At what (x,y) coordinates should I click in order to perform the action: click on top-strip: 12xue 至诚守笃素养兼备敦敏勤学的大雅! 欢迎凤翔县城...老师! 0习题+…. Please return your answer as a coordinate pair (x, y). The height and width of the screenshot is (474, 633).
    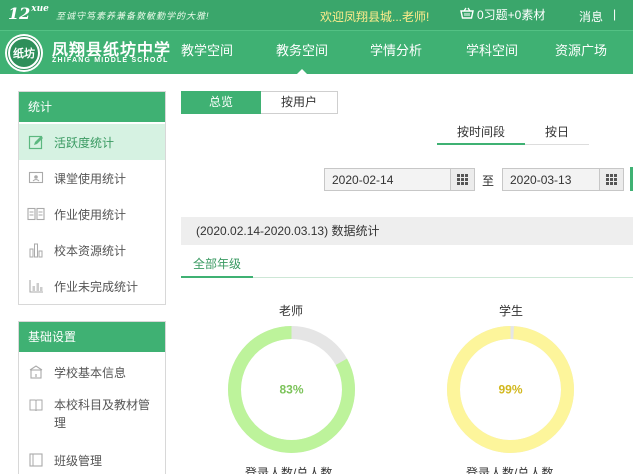
    Looking at the image, I should click on (316, 15).